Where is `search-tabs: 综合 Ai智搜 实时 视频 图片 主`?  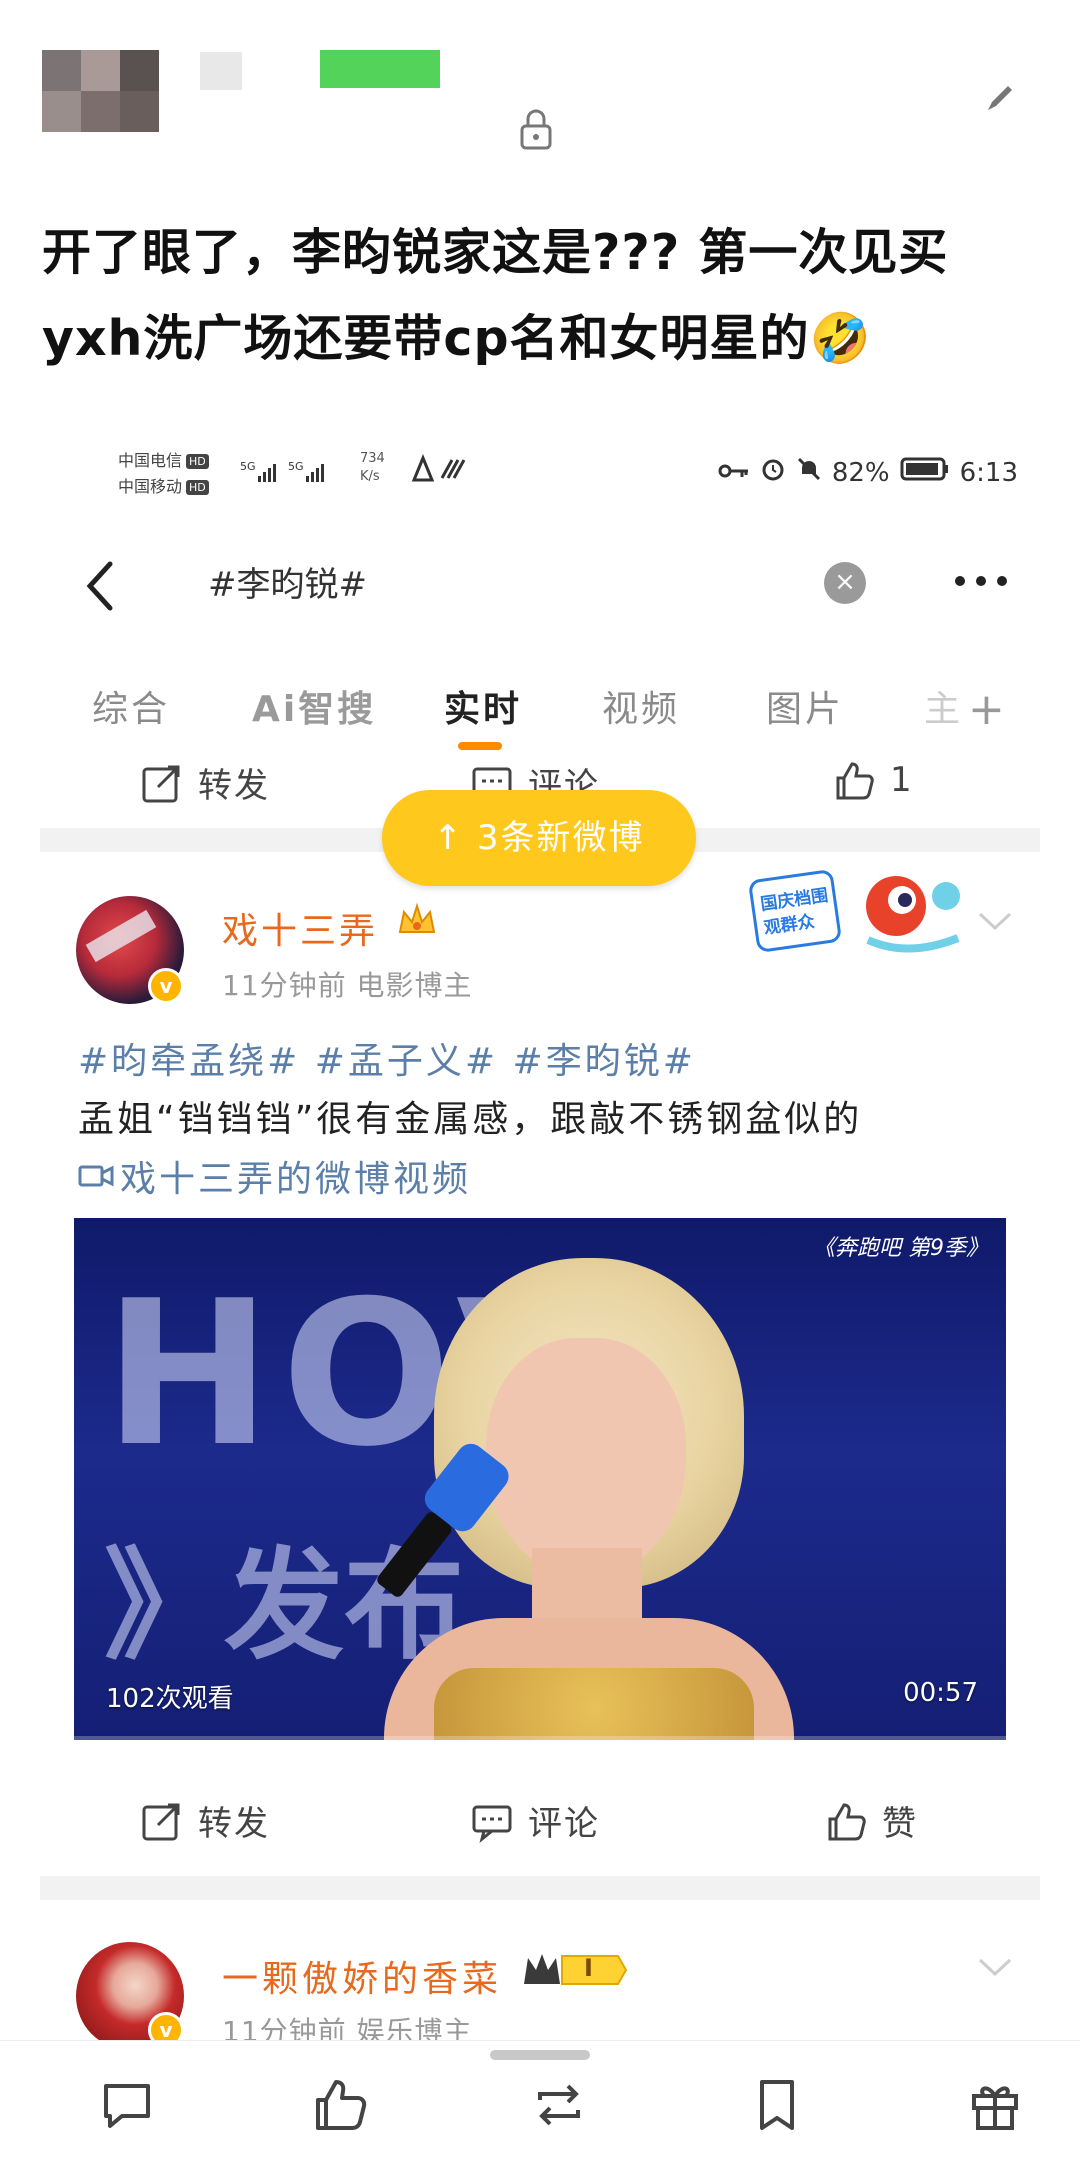
search-tabs: 综合 Ai智搜 实时 视频 图片 主 is located at coordinates (557, 710).